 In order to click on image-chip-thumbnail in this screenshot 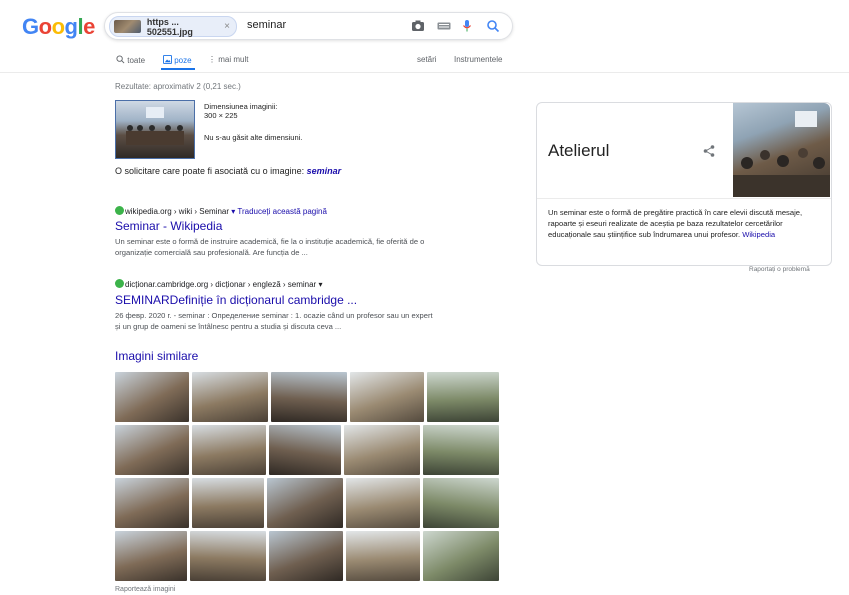, I will do `click(127, 26)`.